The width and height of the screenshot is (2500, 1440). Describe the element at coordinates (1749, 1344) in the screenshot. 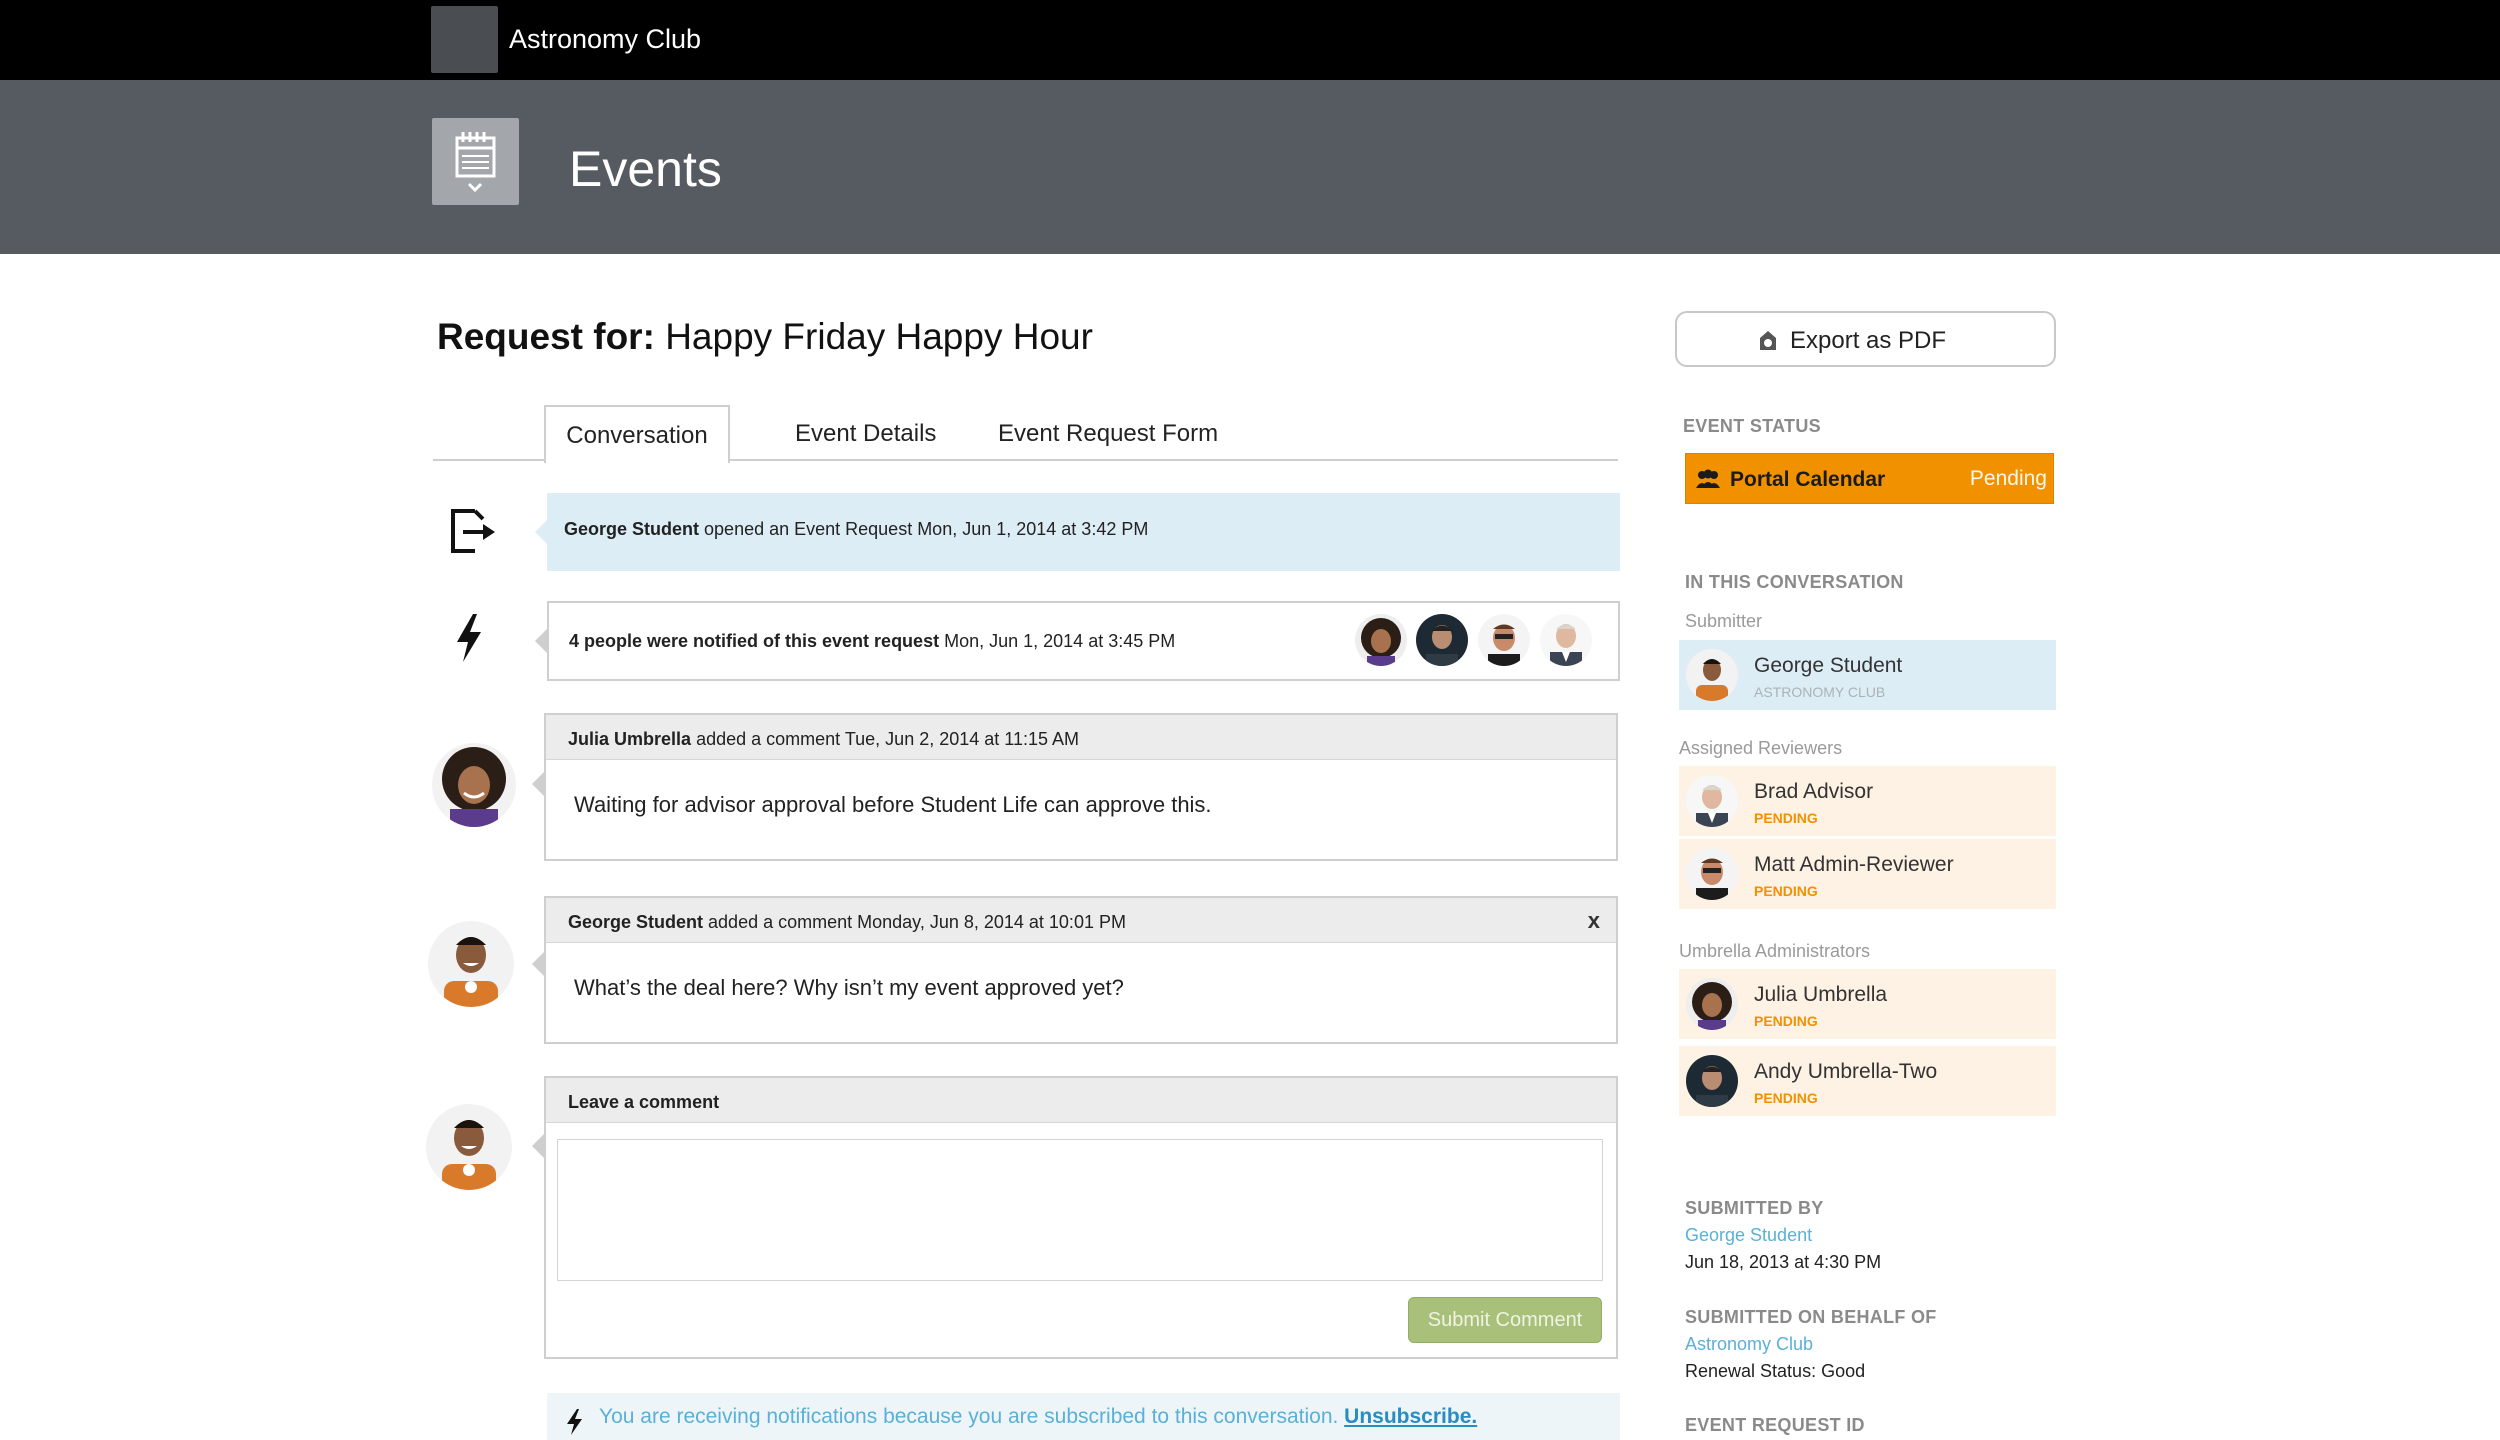

I see `behalf-org-link: Astronomy Club` at that location.